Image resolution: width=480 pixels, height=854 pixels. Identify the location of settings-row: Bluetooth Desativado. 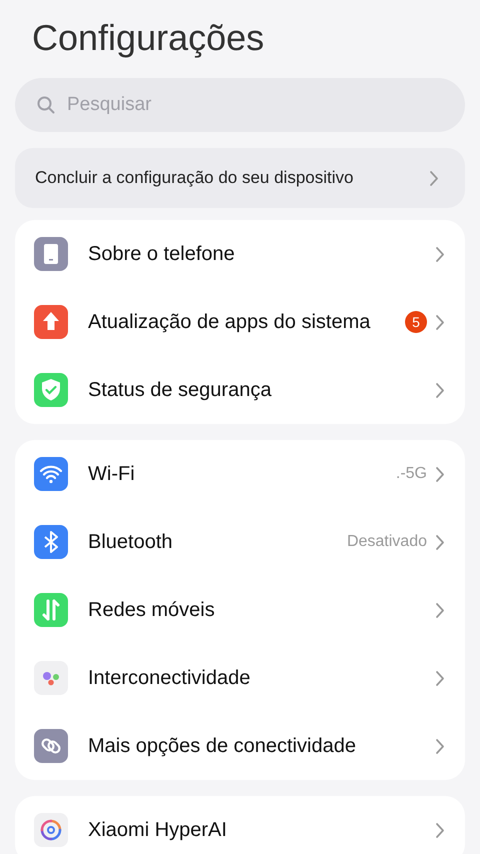
(240, 542).